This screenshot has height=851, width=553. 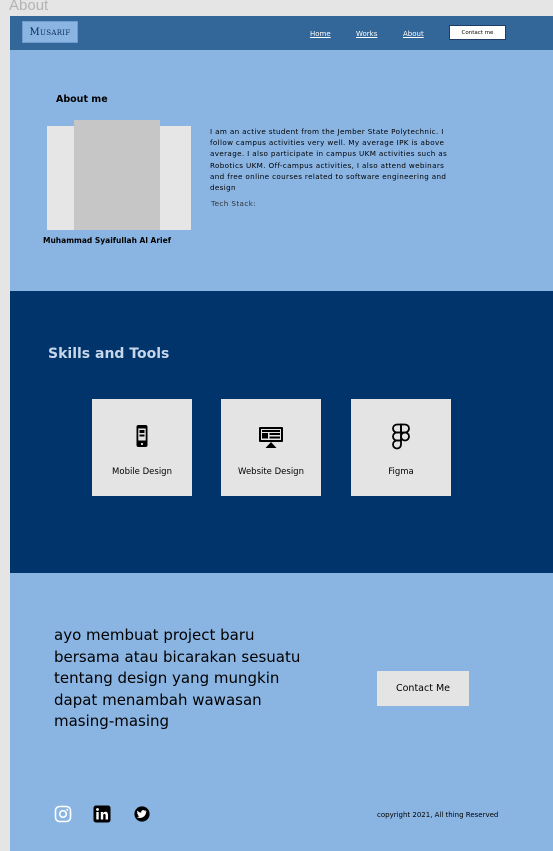 I want to click on skill-card-figma: Figma, so click(x=401, y=447).